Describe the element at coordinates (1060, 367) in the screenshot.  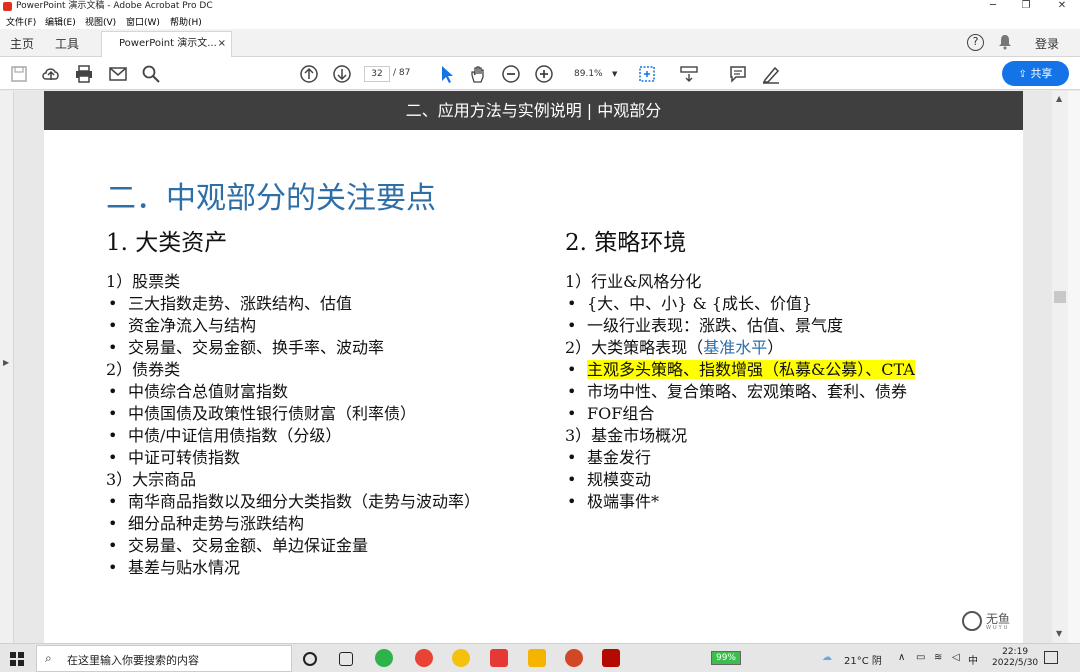
I see `vertical-scrollbar: ▲ ▼` at that location.